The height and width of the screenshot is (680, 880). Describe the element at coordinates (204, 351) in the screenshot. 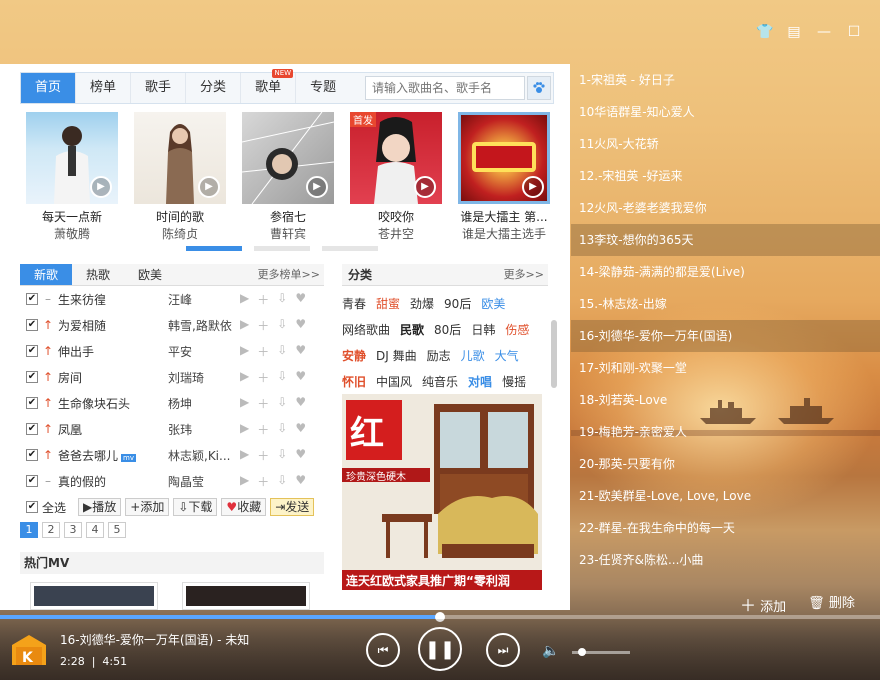

I see `singer-name: 平安` at that location.